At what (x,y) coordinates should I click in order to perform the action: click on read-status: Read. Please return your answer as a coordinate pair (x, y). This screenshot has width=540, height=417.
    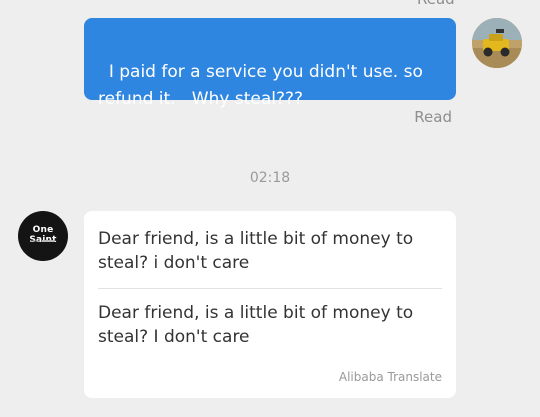
    Looking at the image, I should click on (433, 117).